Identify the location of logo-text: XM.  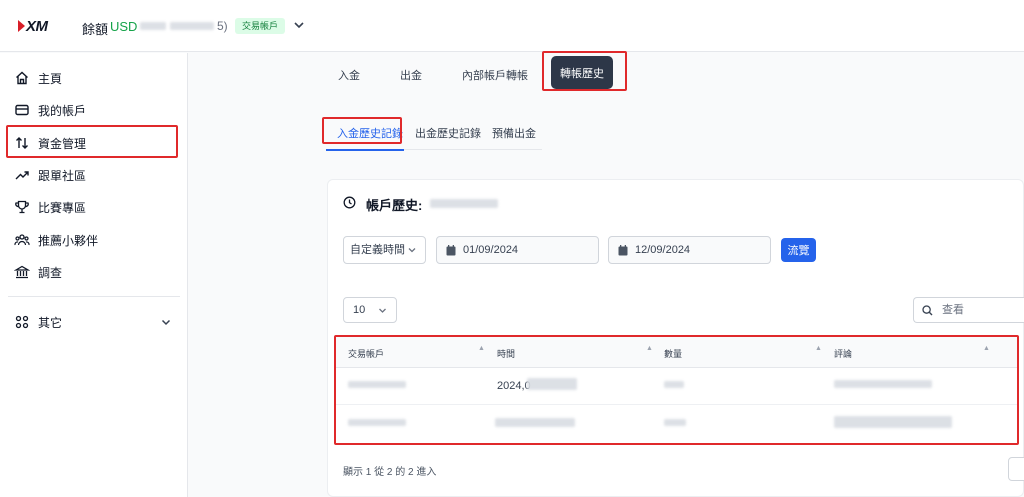
(37, 26).